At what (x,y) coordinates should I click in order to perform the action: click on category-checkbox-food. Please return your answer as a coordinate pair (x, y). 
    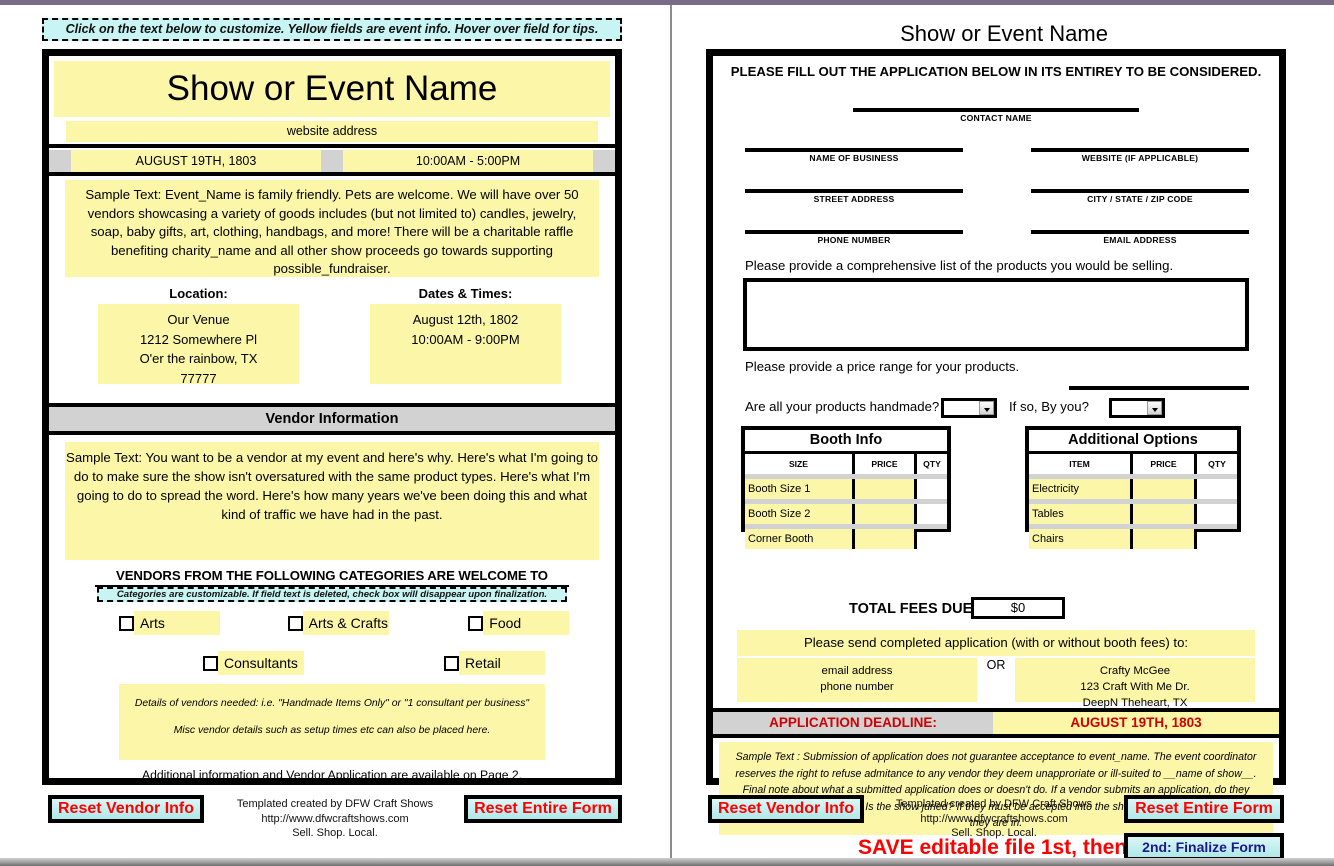
    Looking at the image, I should click on (476, 623).